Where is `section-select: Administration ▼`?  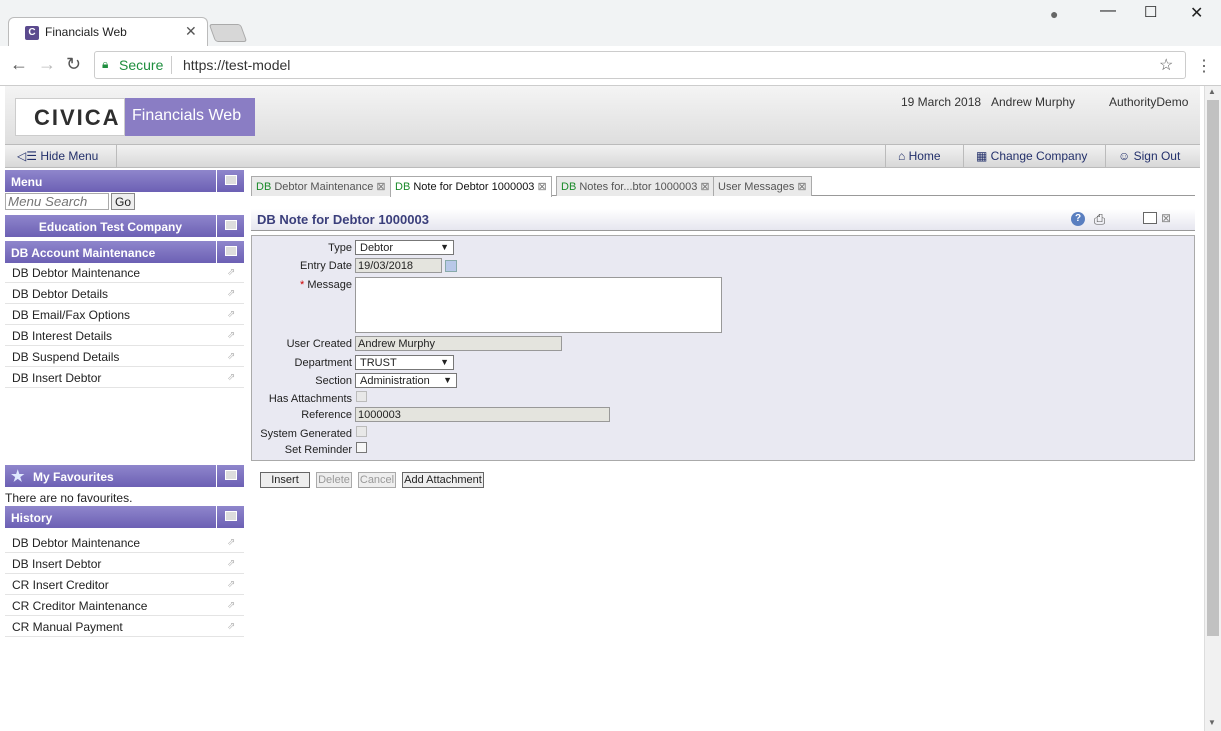
section-select: Administration ▼ is located at coordinates (406, 380).